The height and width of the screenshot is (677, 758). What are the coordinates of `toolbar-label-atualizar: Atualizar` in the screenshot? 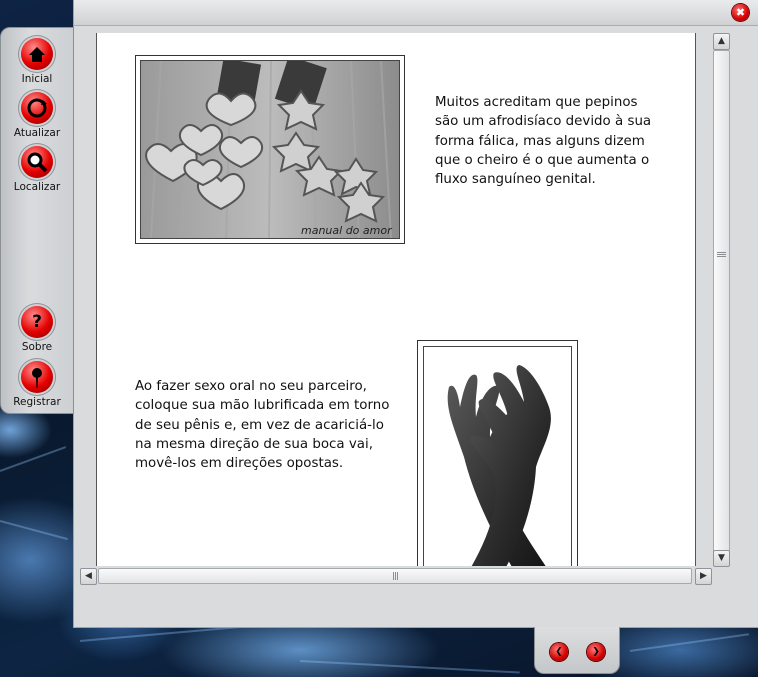 It's located at (37, 133).